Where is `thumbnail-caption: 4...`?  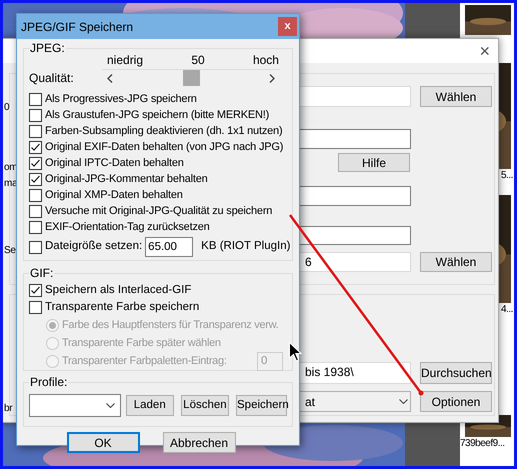 thumbnail-caption: 4... is located at coordinates (507, 310).